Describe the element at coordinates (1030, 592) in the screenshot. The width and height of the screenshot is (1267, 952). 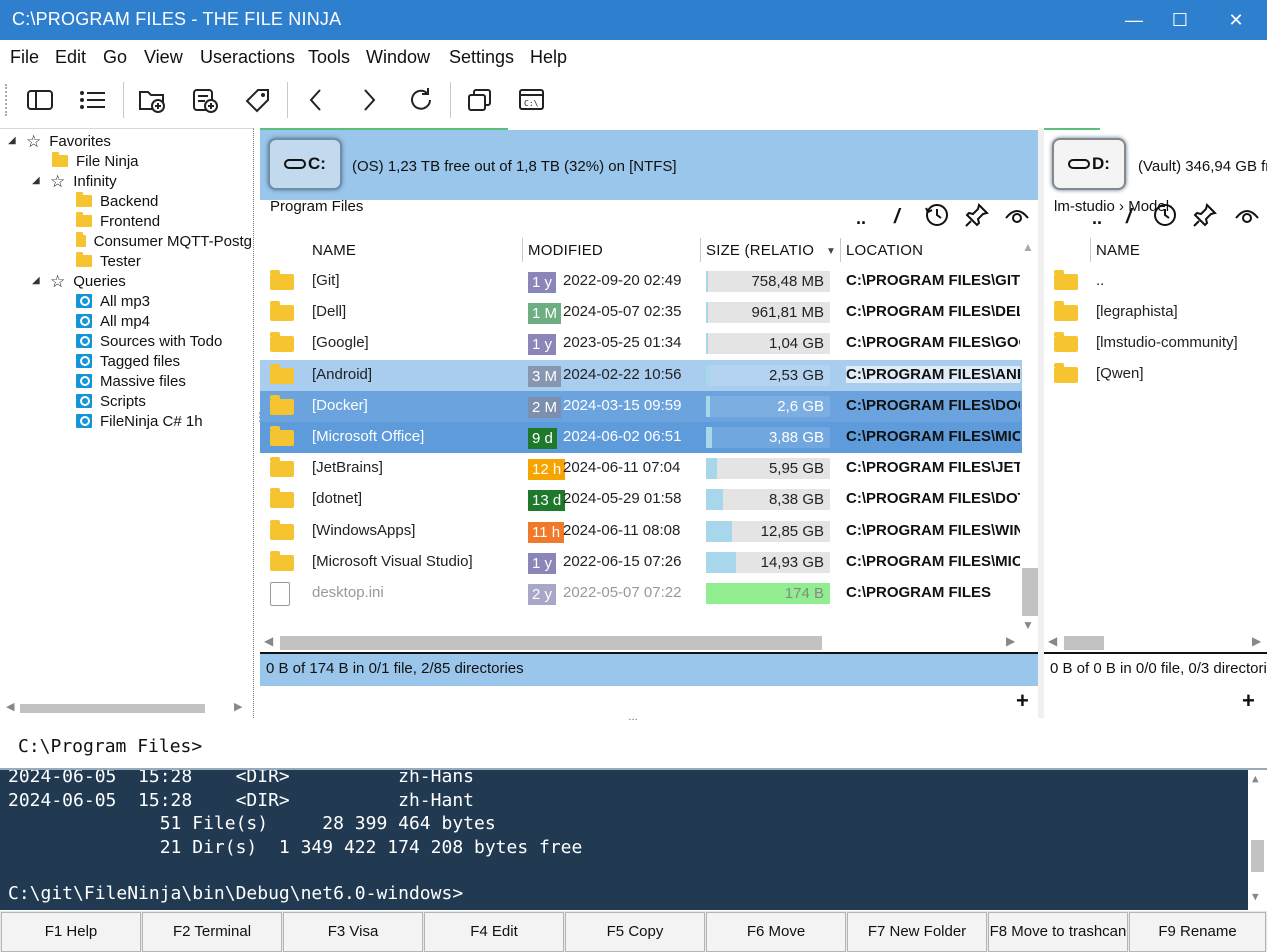
I see `vertical-scroll-thumb` at that location.